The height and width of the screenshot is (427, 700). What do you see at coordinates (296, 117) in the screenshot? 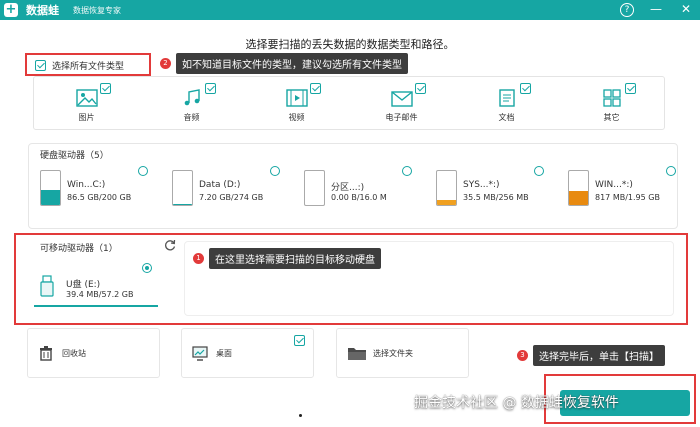
I see `file-type-label: 视频` at bounding box center [296, 117].